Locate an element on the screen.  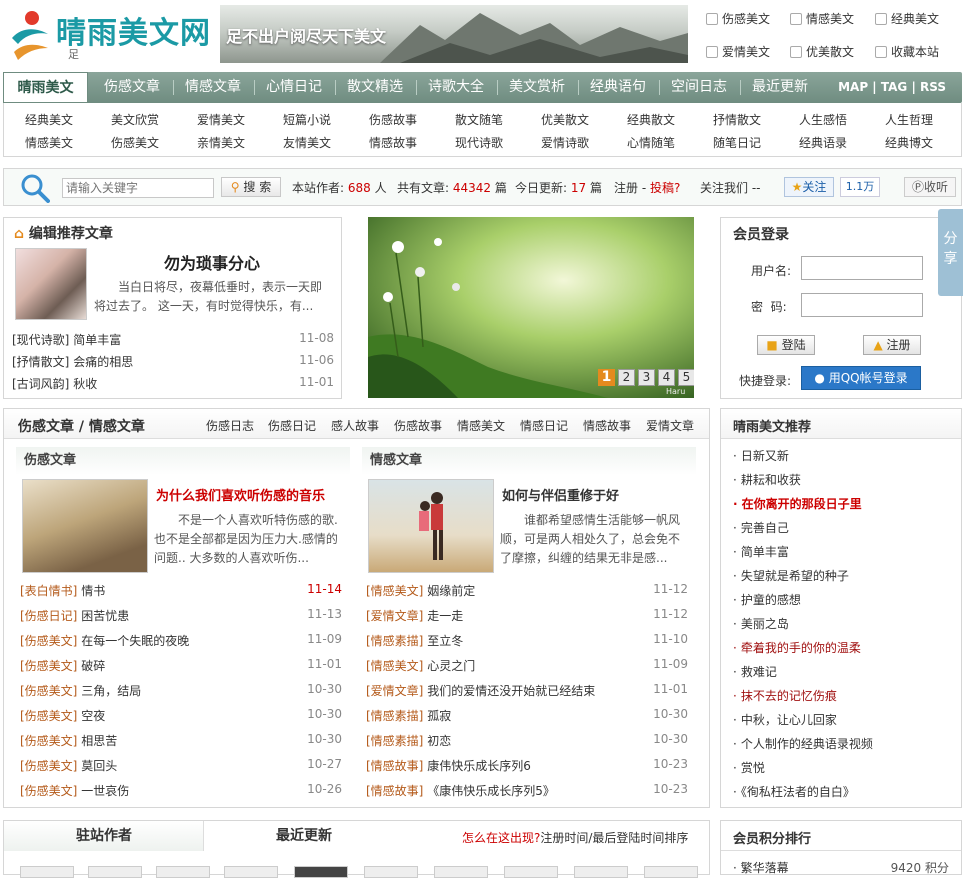
recommend-item: 牵着我的手的你的温柔 is located at coordinates (797, 647).